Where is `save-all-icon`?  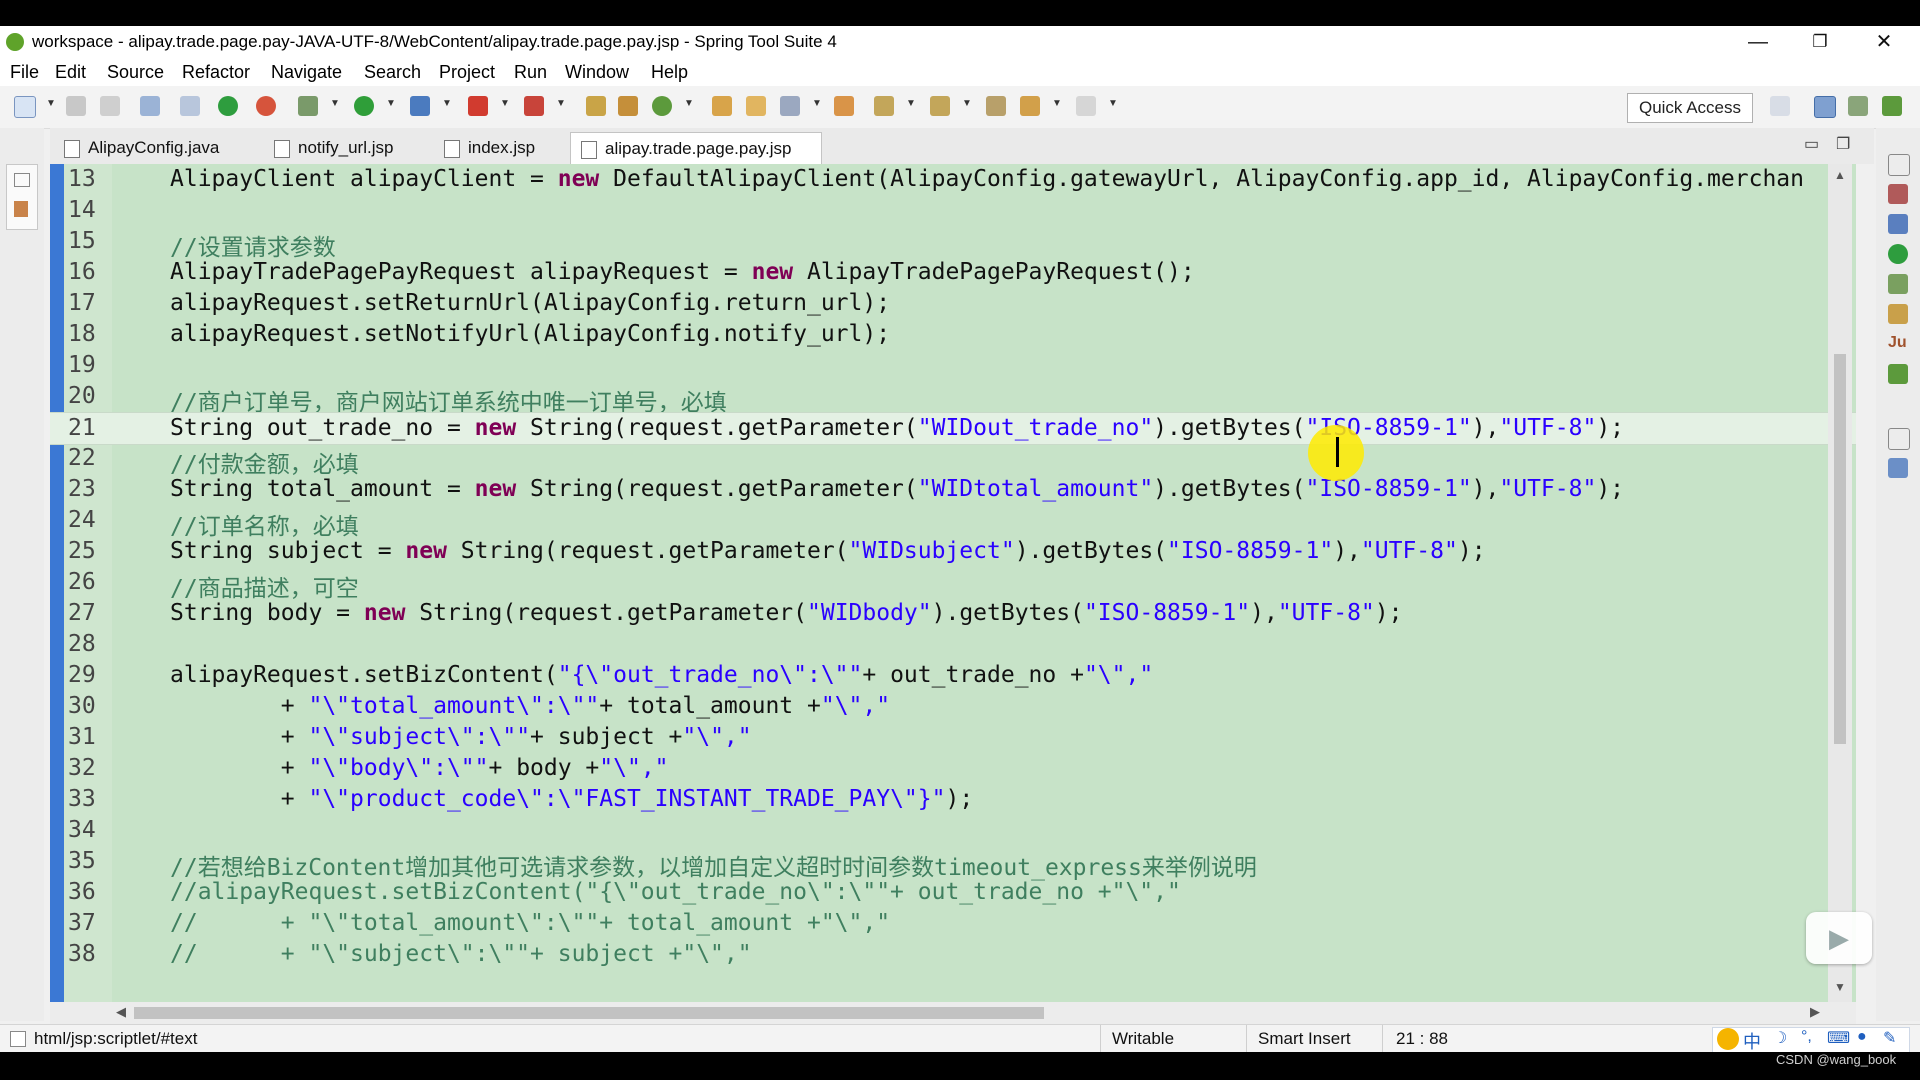 save-all-icon is located at coordinates (110, 106).